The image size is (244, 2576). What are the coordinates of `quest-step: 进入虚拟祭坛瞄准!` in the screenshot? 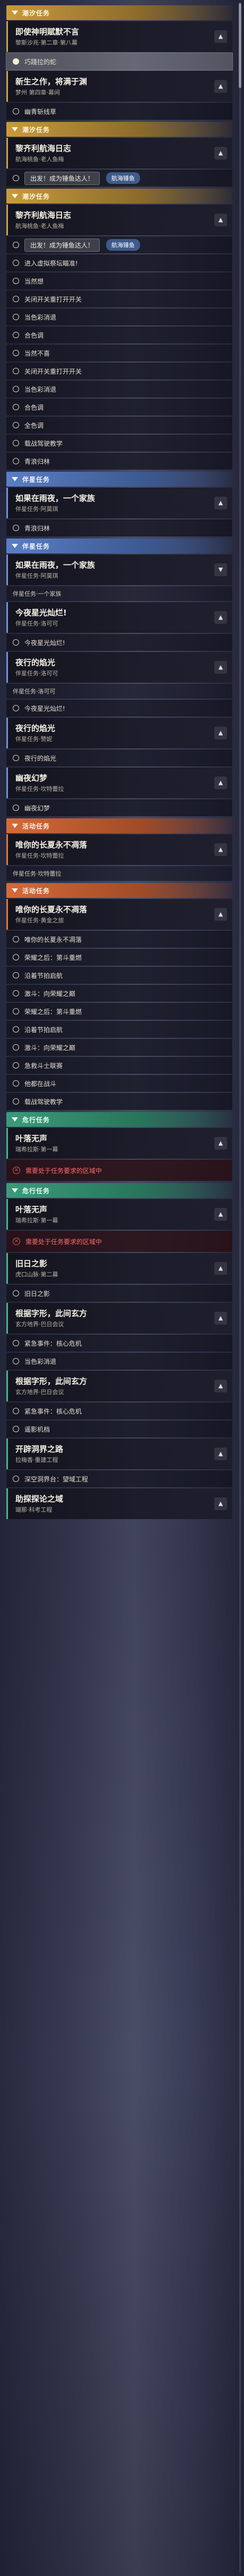 It's located at (119, 262).